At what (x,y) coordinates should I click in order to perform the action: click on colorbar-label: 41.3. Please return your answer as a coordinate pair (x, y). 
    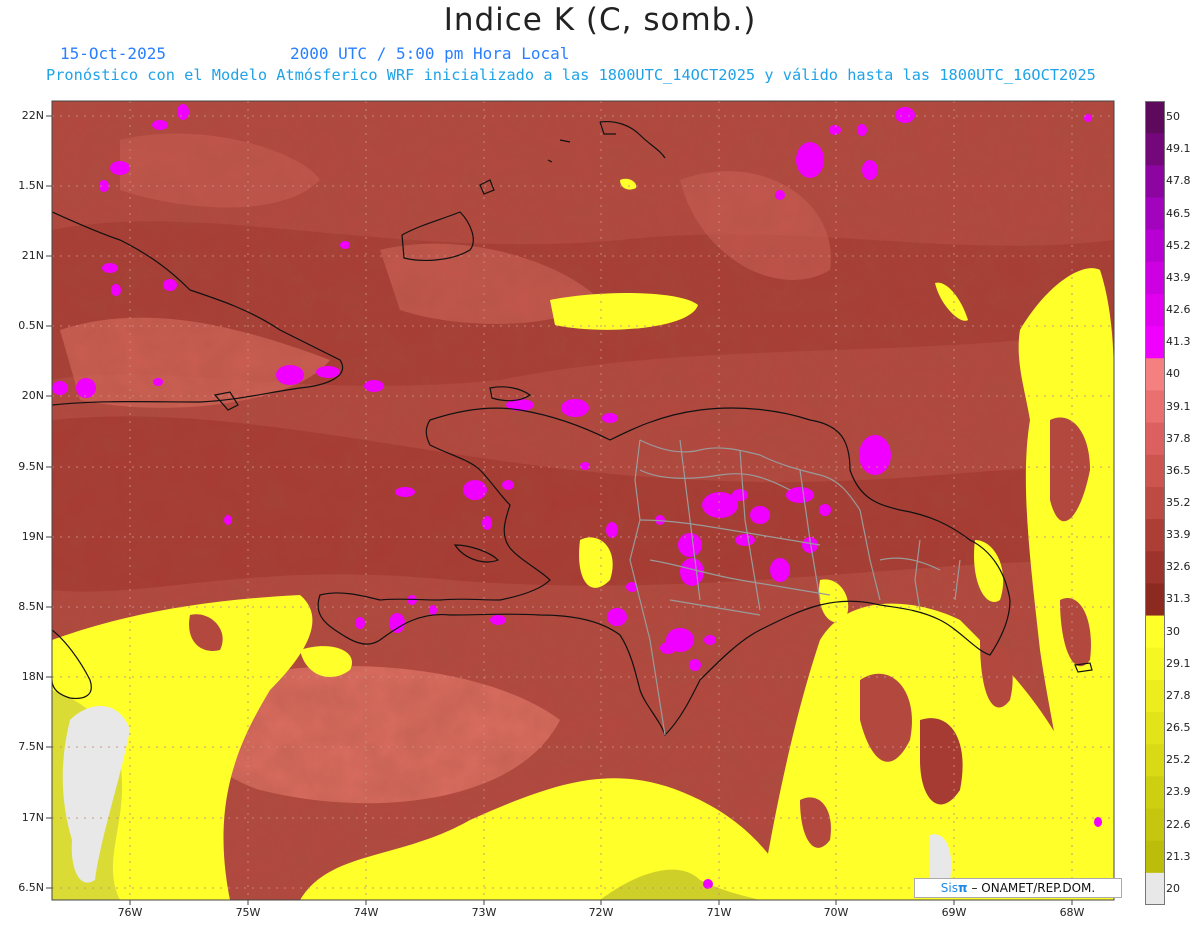
    Looking at the image, I should click on (1178, 342).